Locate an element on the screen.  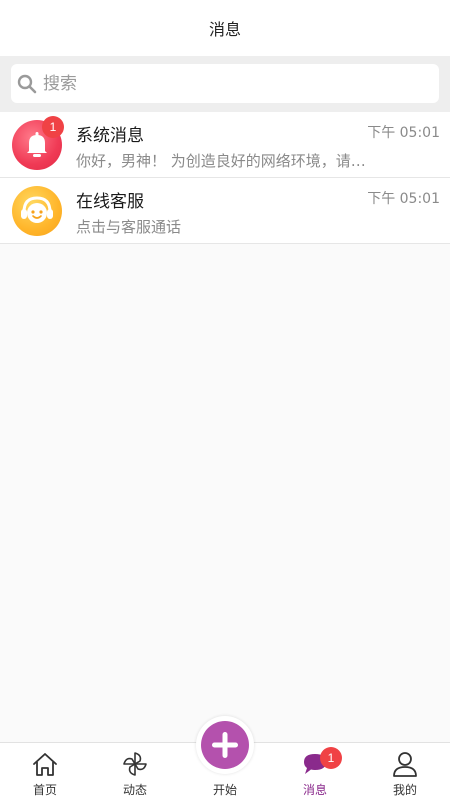
tab-label: 首页 is located at coordinates (44, 790).